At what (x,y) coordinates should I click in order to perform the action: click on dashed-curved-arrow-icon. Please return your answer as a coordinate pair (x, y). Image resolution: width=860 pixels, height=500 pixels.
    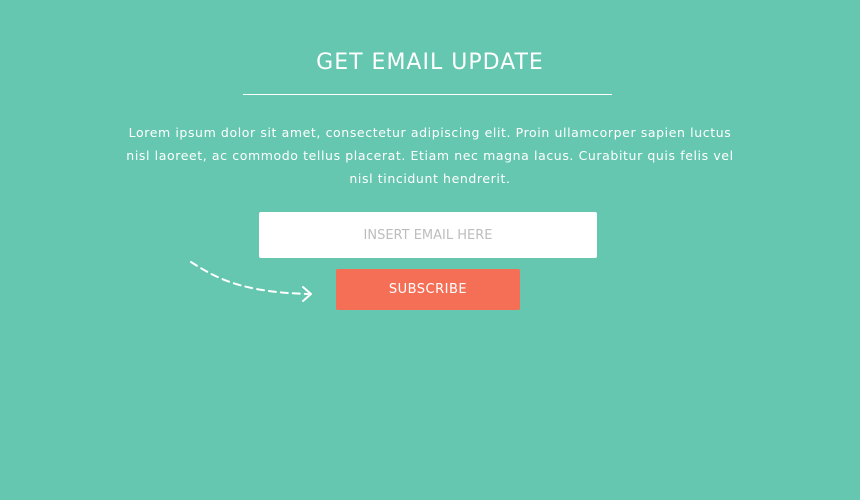
    Looking at the image, I should click on (251, 281).